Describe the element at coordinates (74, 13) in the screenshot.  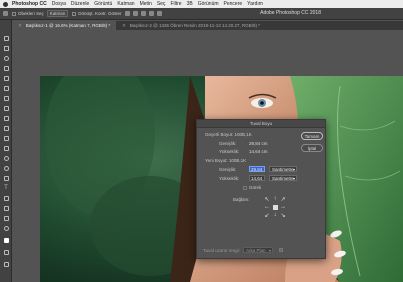
I see `transform-controls-checkbox` at that location.